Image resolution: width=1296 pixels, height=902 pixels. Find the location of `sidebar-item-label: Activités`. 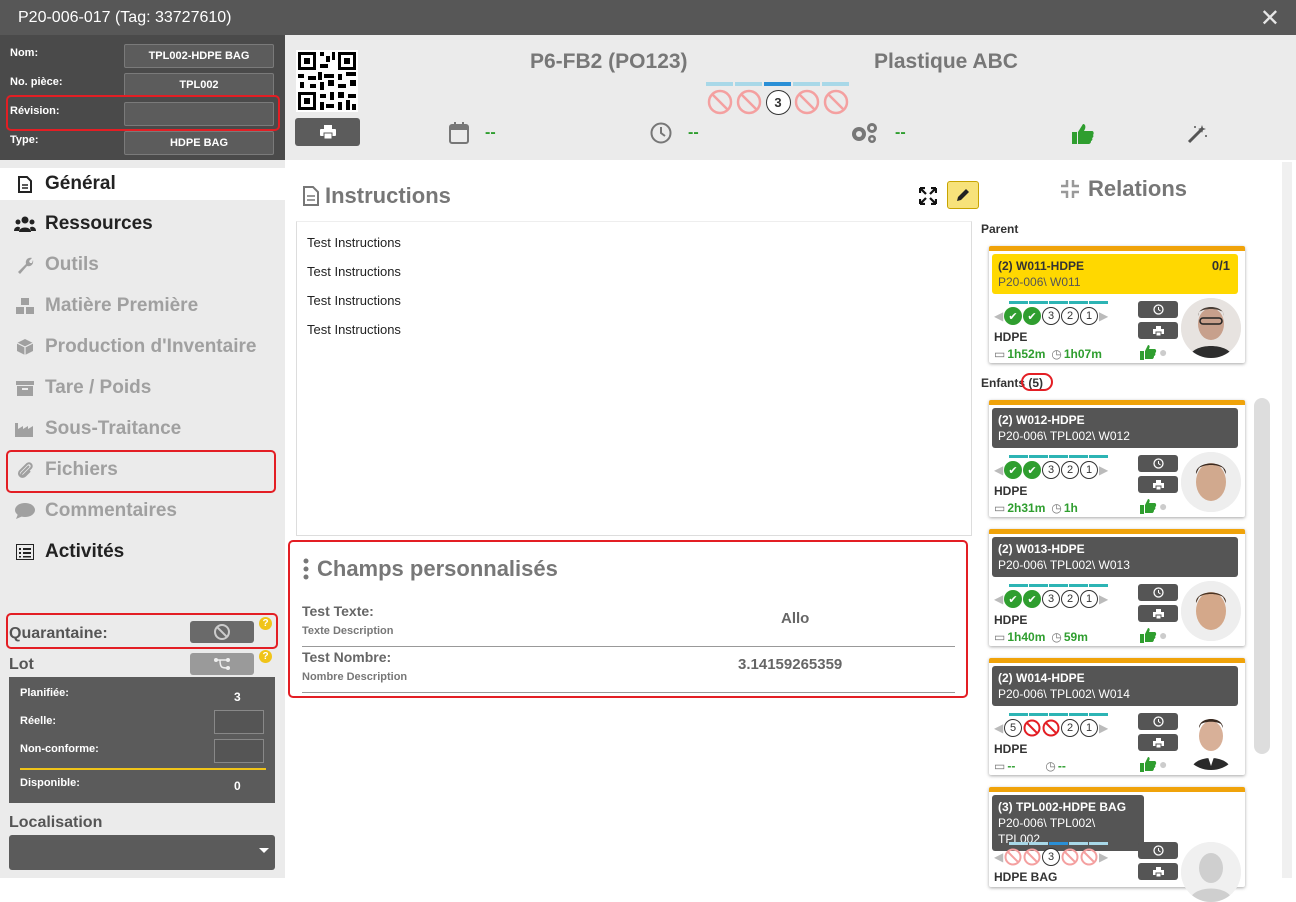

sidebar-item-label: Activités is located at coordinates (85, 551).